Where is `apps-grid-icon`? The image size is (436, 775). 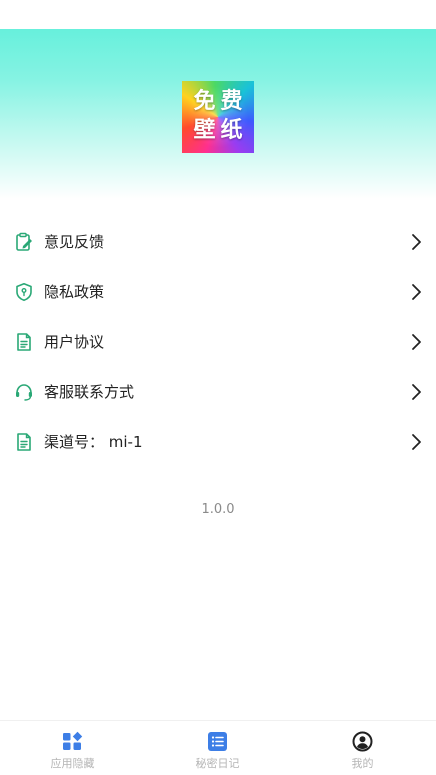 apps-grid-icon is located at coordinates (72, 741).